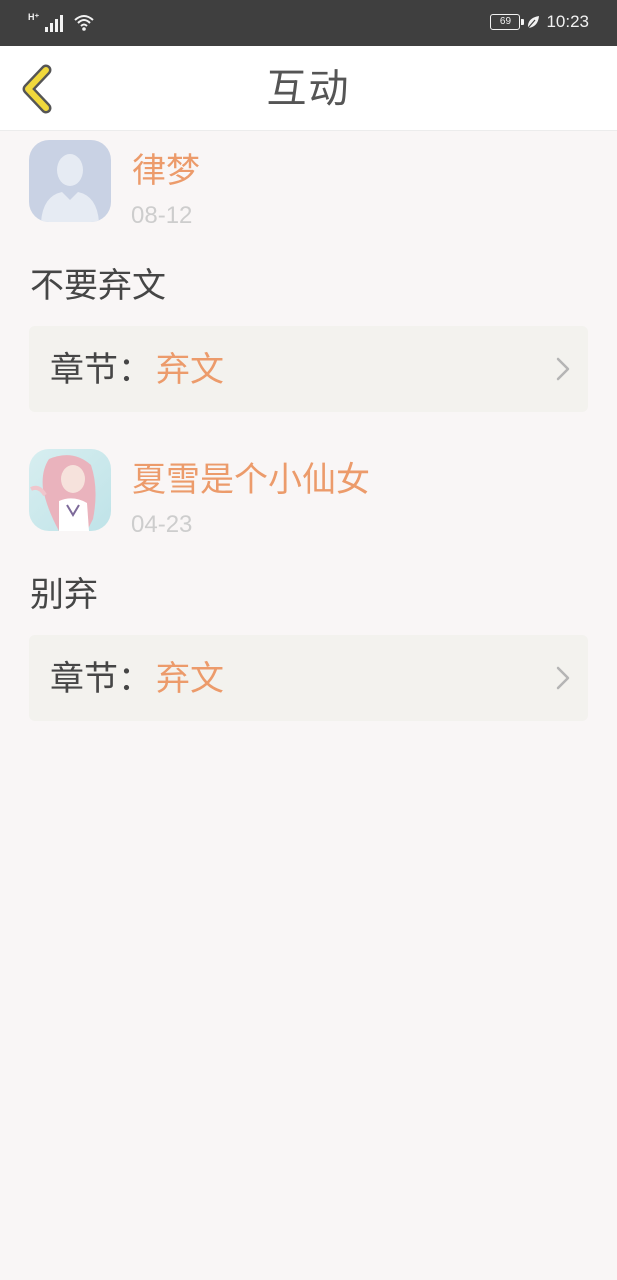 This screenshot has height=1280, width=617. I want to click on wifi-icon, so click(84, 23).